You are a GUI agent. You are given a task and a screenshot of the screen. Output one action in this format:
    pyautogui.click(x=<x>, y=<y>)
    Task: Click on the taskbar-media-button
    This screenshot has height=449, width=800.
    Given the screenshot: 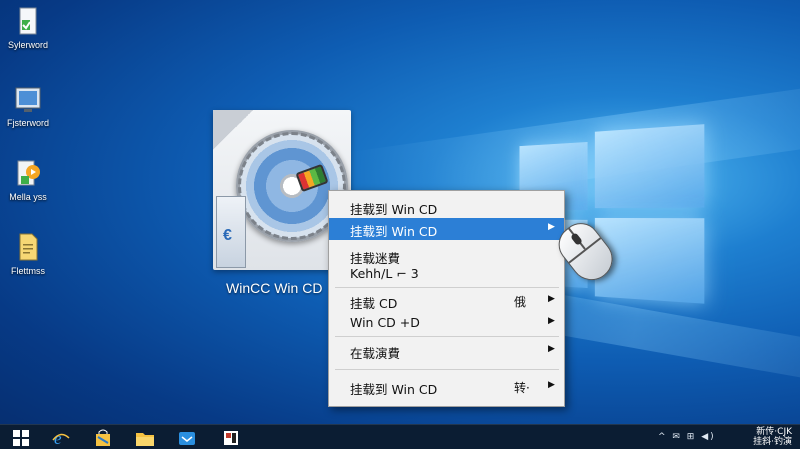 What is the action you would take?
    pyautogui.click(x=231, y=438)
    